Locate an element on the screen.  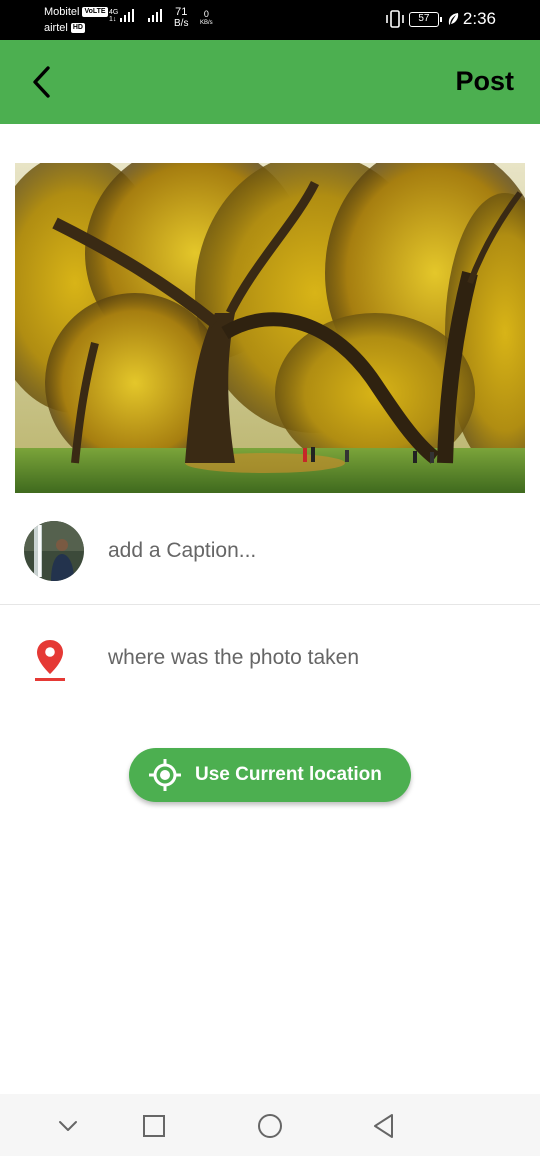
app-bar: Post is located at coordinates (270, 82).